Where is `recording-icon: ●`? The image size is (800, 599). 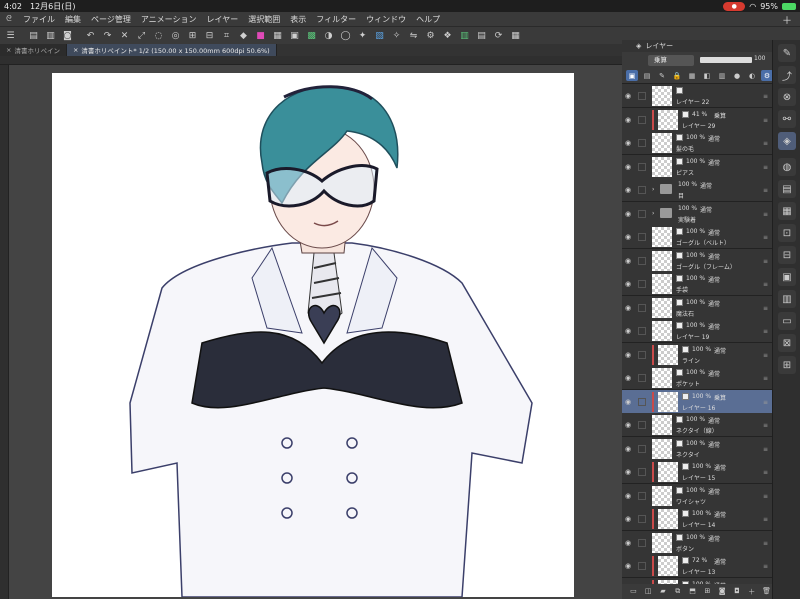 recording-icon: ● is located at coordinates (734, 6).